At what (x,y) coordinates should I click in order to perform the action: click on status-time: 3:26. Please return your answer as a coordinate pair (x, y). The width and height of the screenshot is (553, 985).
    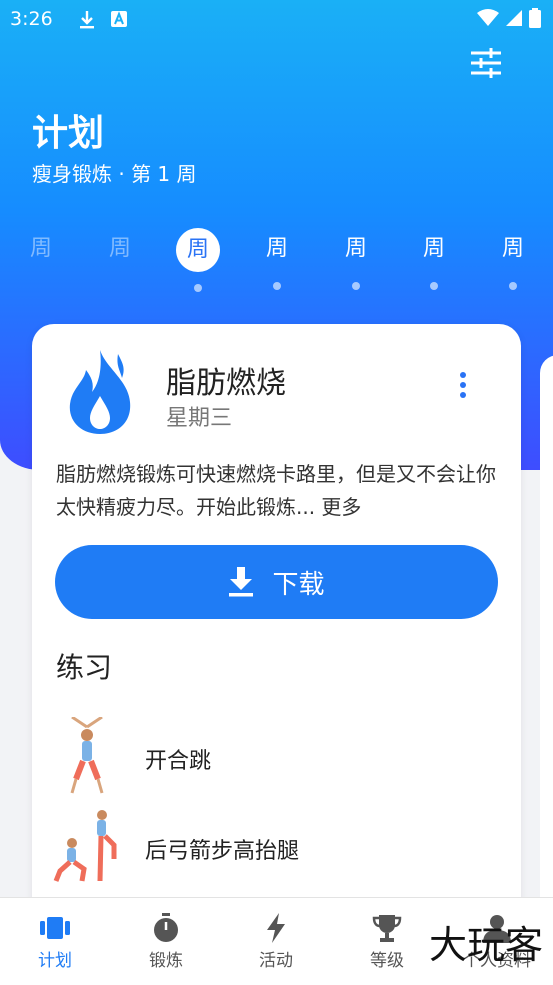
    Looking at the image, I should click on (31, 19).